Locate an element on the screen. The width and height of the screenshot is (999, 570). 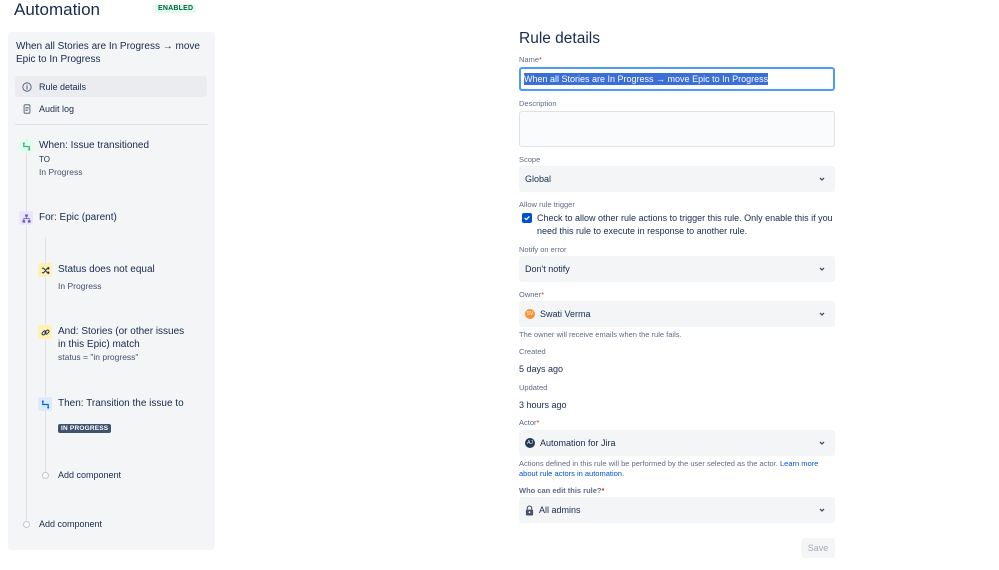
form-heading: Rule details is located at coordinates (559, 38).